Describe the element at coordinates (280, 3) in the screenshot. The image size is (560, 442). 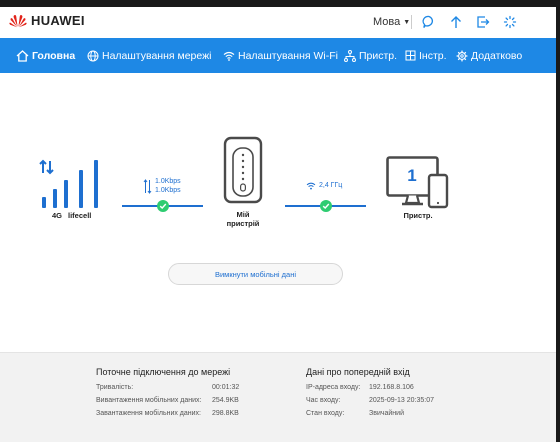
I see `top-edge` at that location.